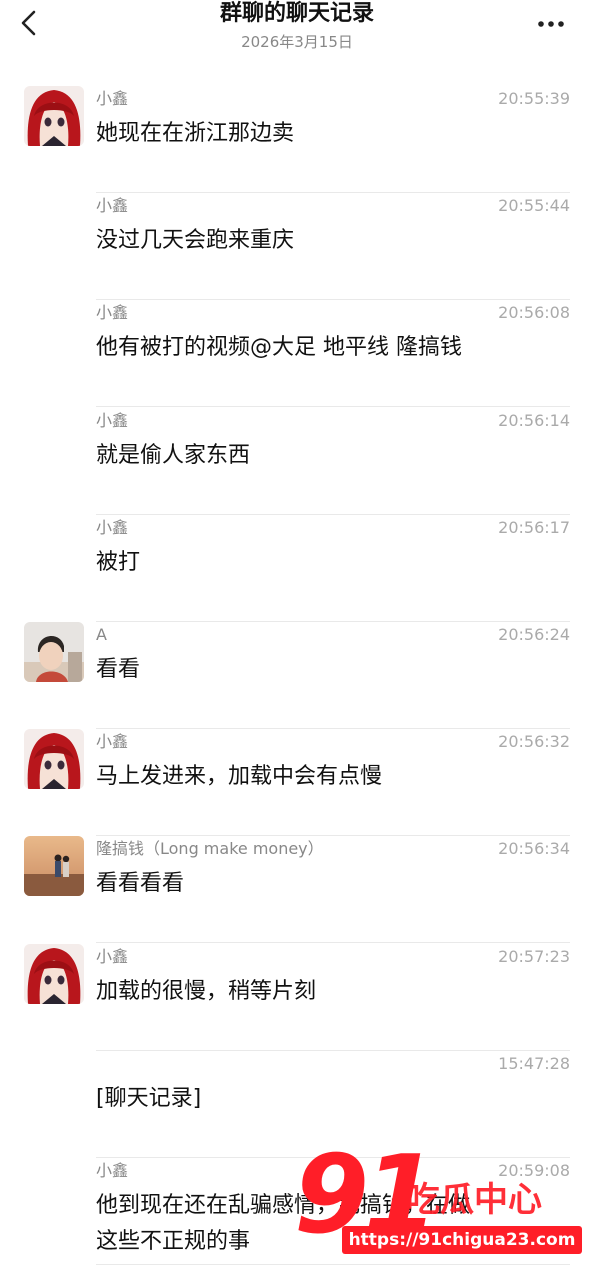 The image size is (594, 1280). I want to click on chat-header: 群聊的聊天记录 2026年3月15日, so click(297, 31).